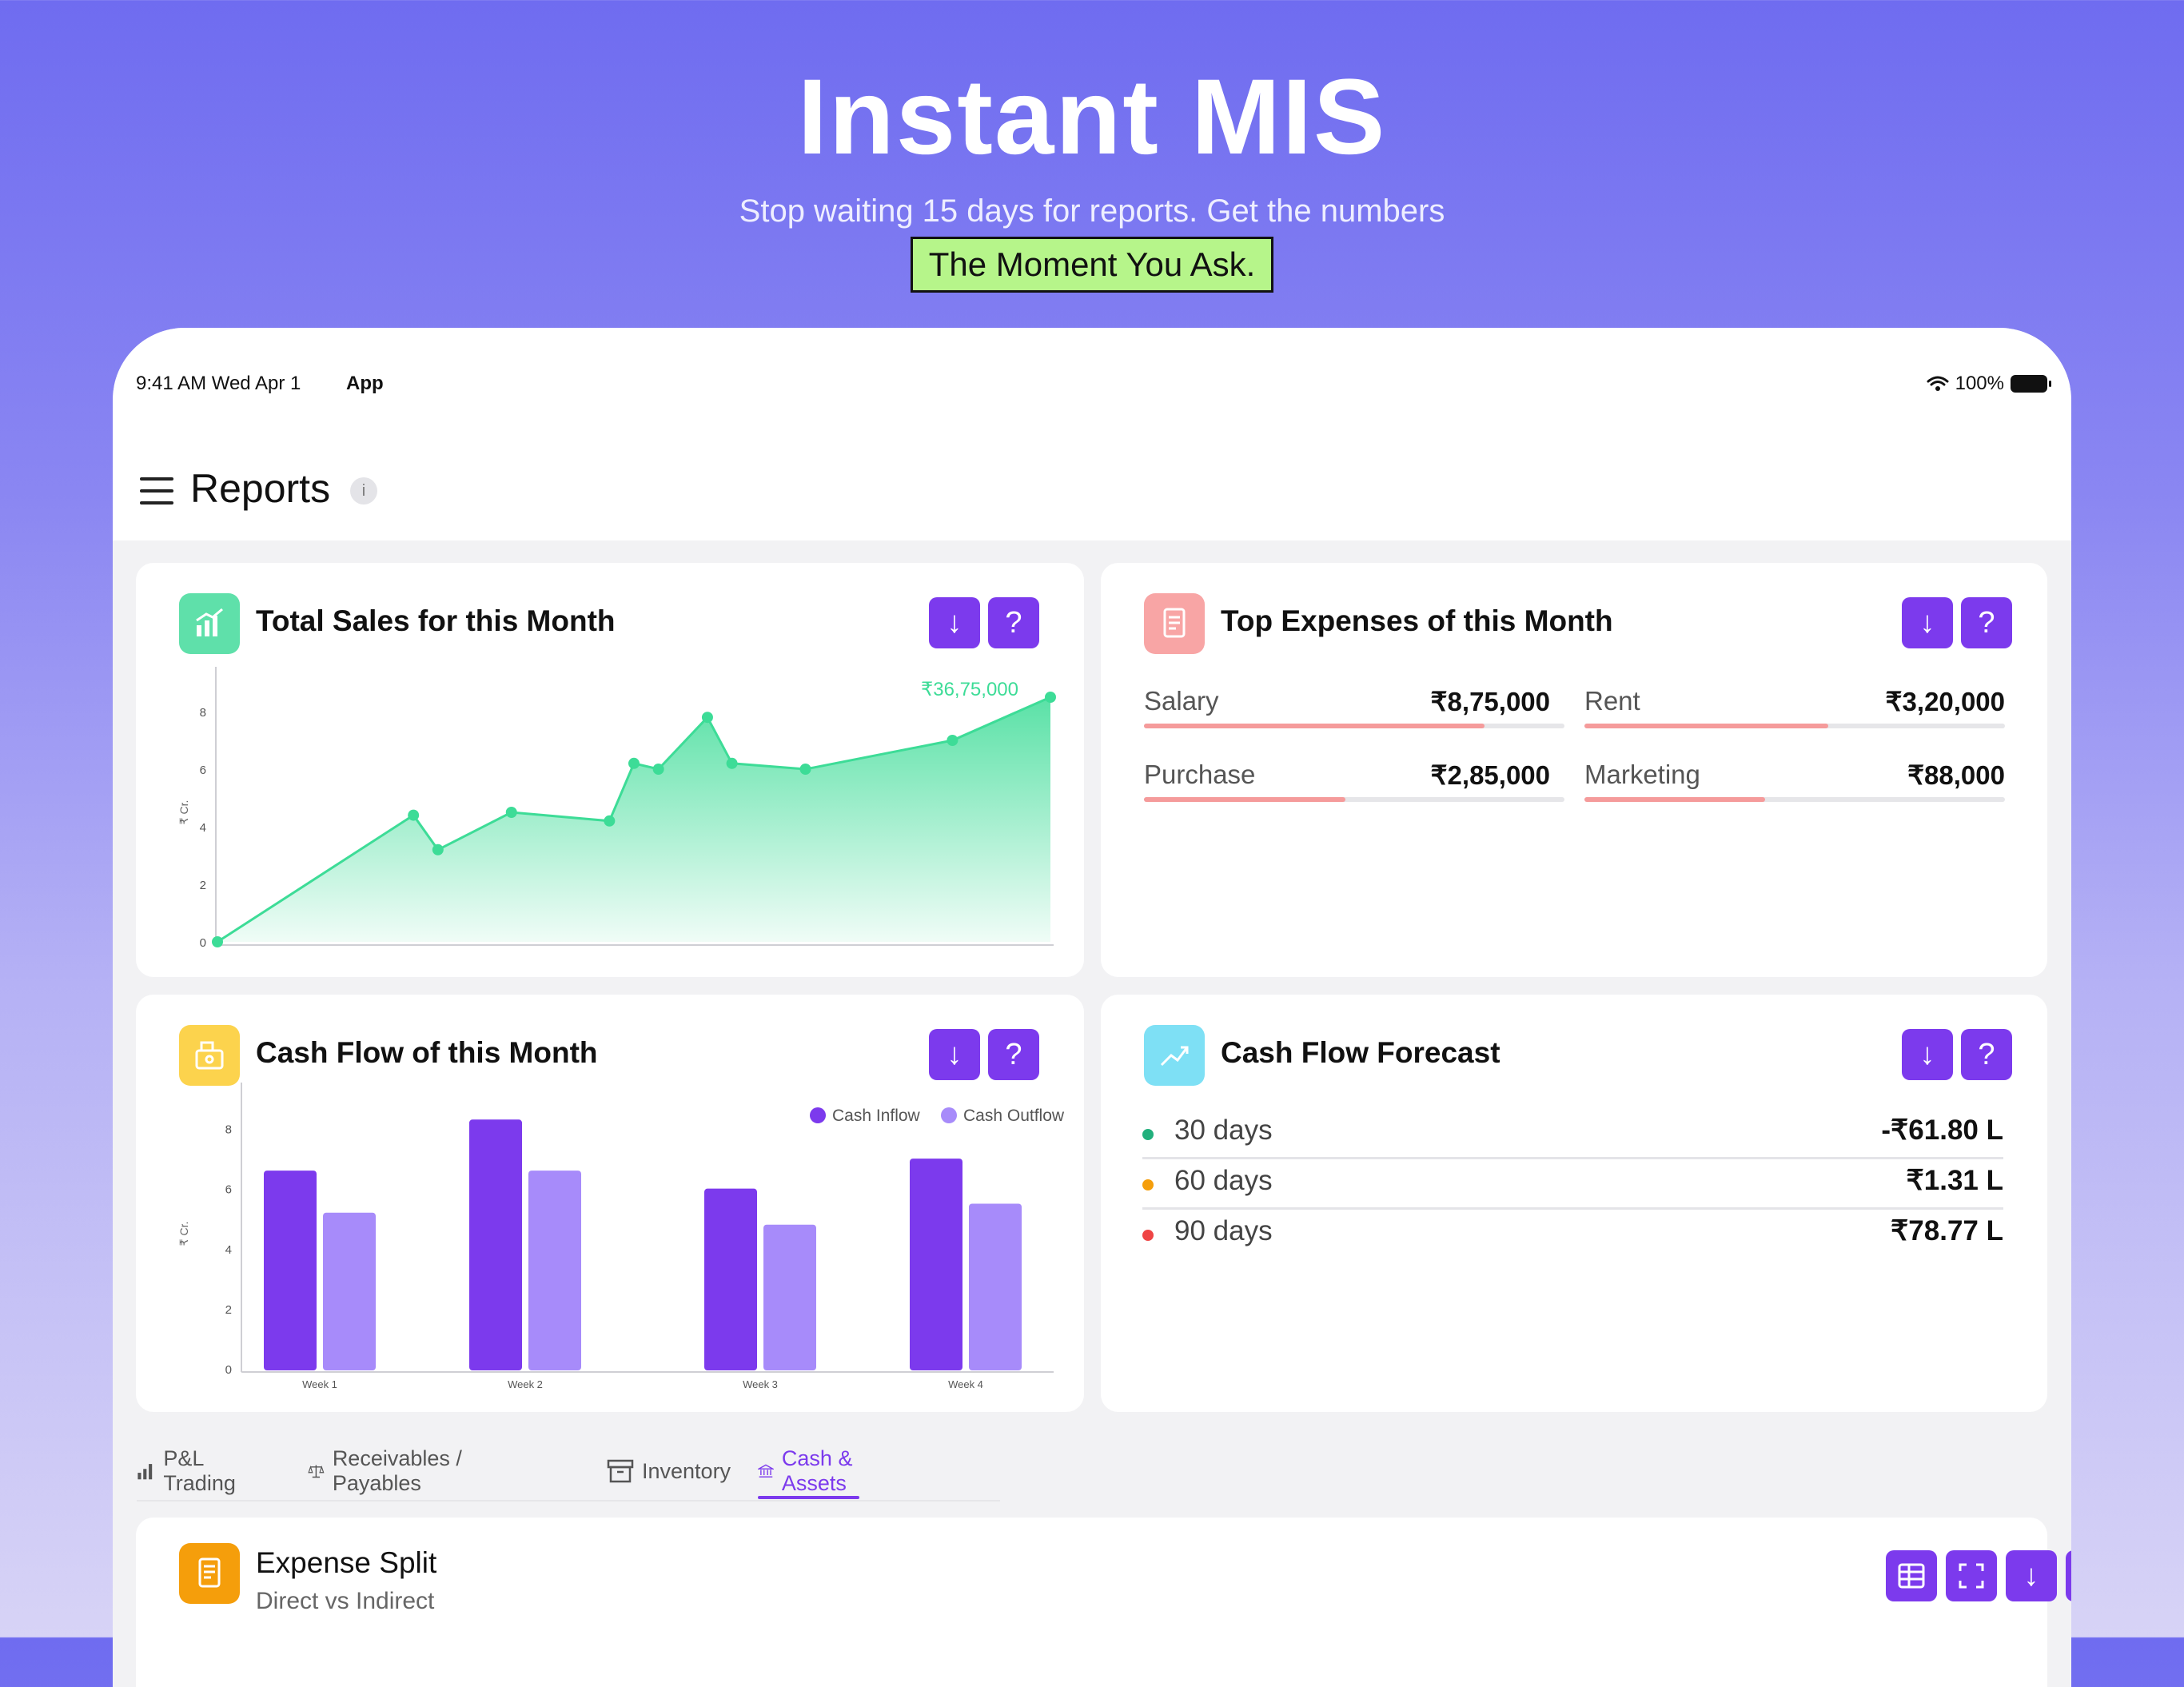  Describe the element at coordinates (1174, 623) in the screenshot. I see `receipt-icon` at that location.